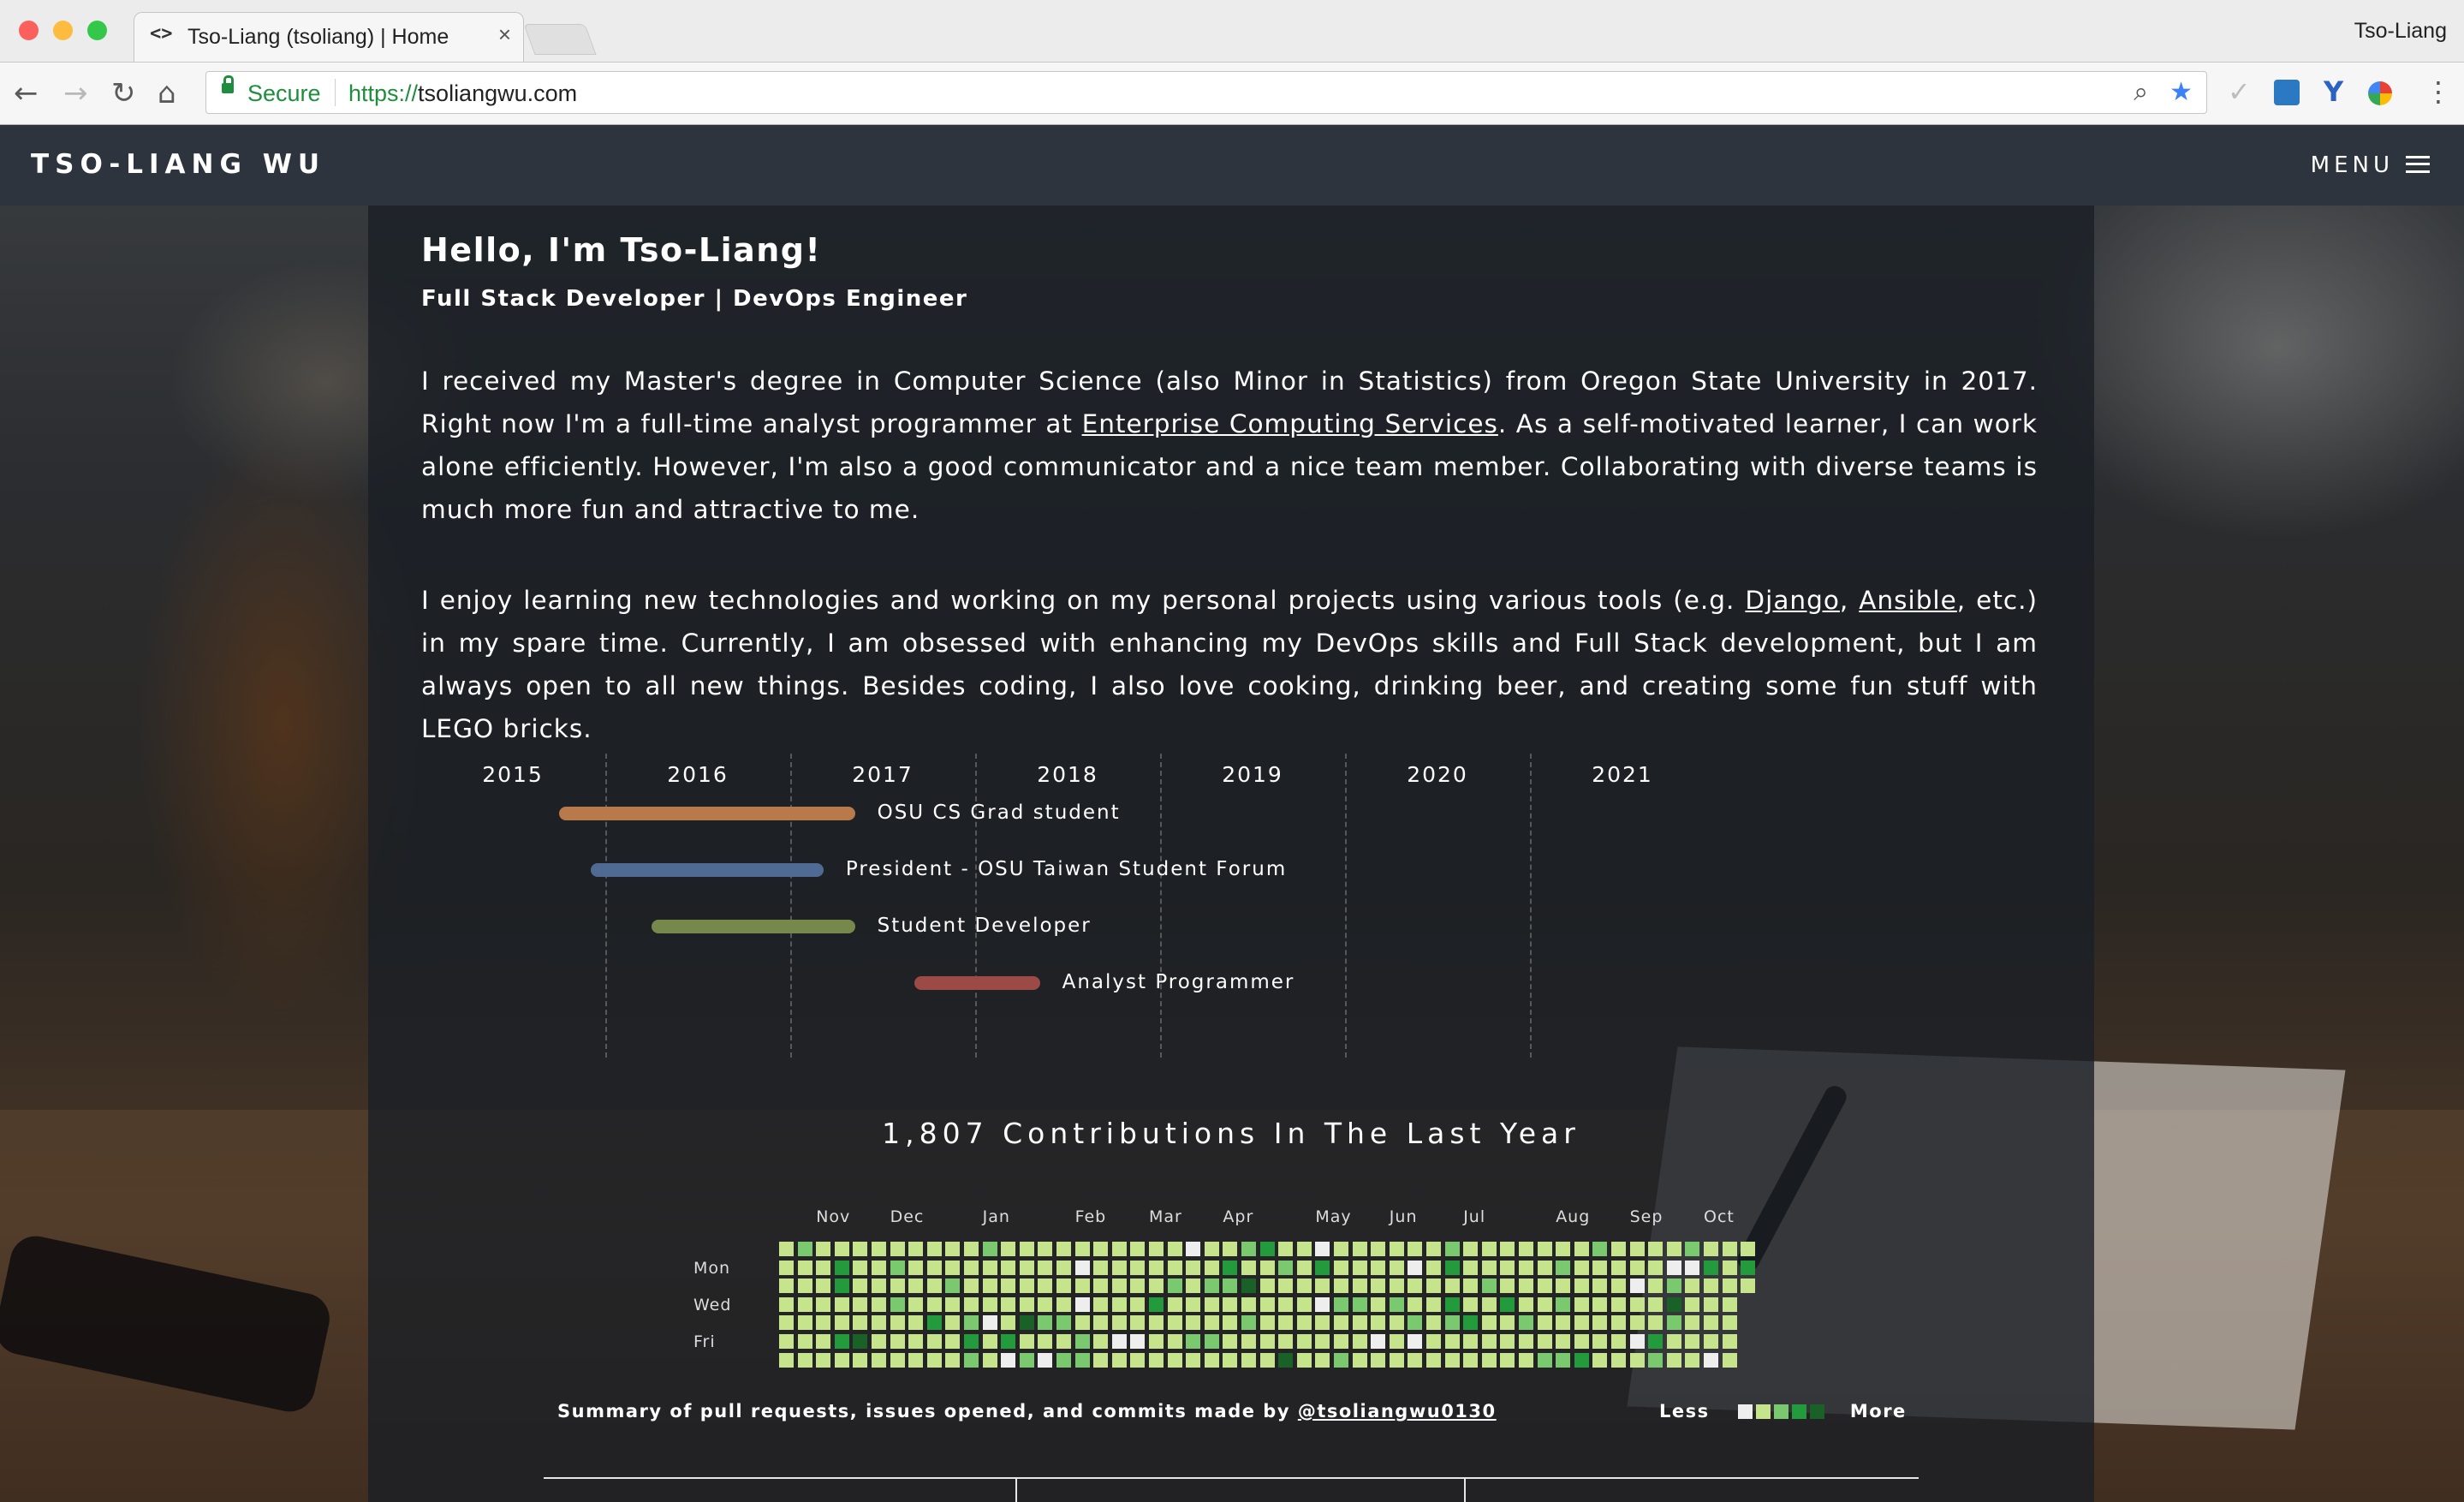  I want to click on bookmark-star-icon: ★, so click(2181, 92).